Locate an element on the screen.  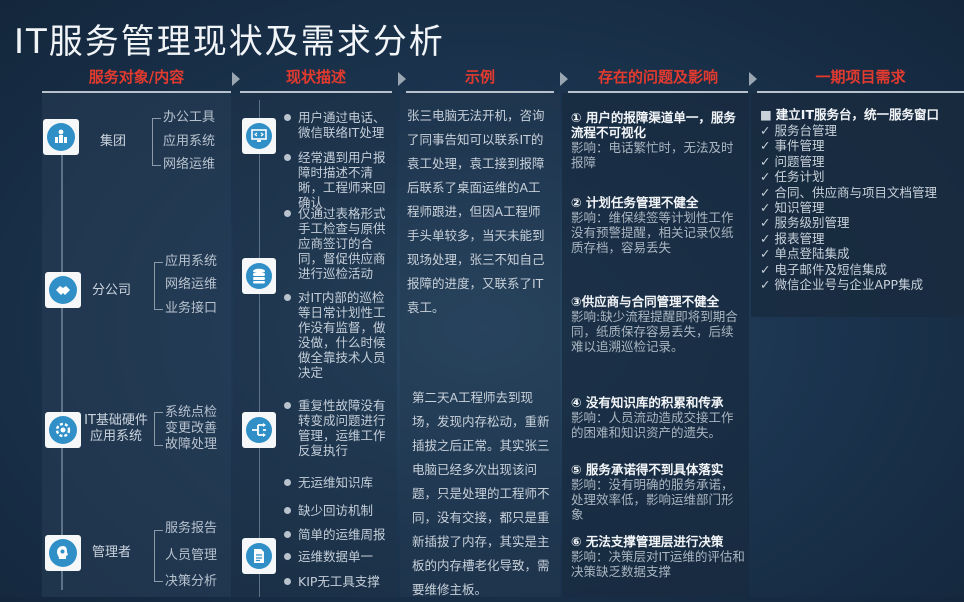
requirement-item-text: 微信企业号与企业APP集成 is located at coordinates (849, 284).